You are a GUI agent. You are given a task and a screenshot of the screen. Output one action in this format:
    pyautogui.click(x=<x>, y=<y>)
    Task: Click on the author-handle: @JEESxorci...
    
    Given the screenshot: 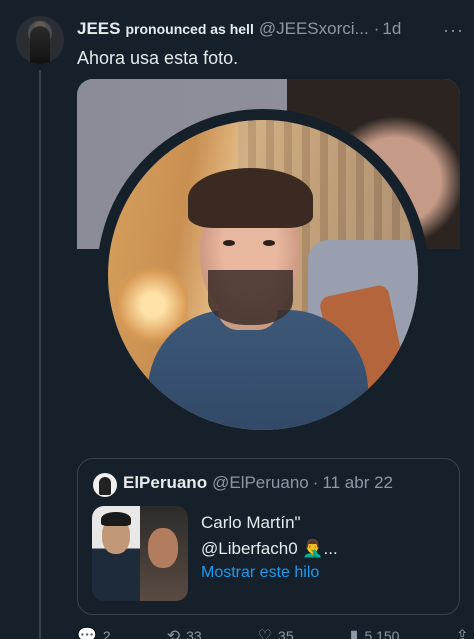 What is the action you would take?
    pyautogui.click(x=314, y=29)
    